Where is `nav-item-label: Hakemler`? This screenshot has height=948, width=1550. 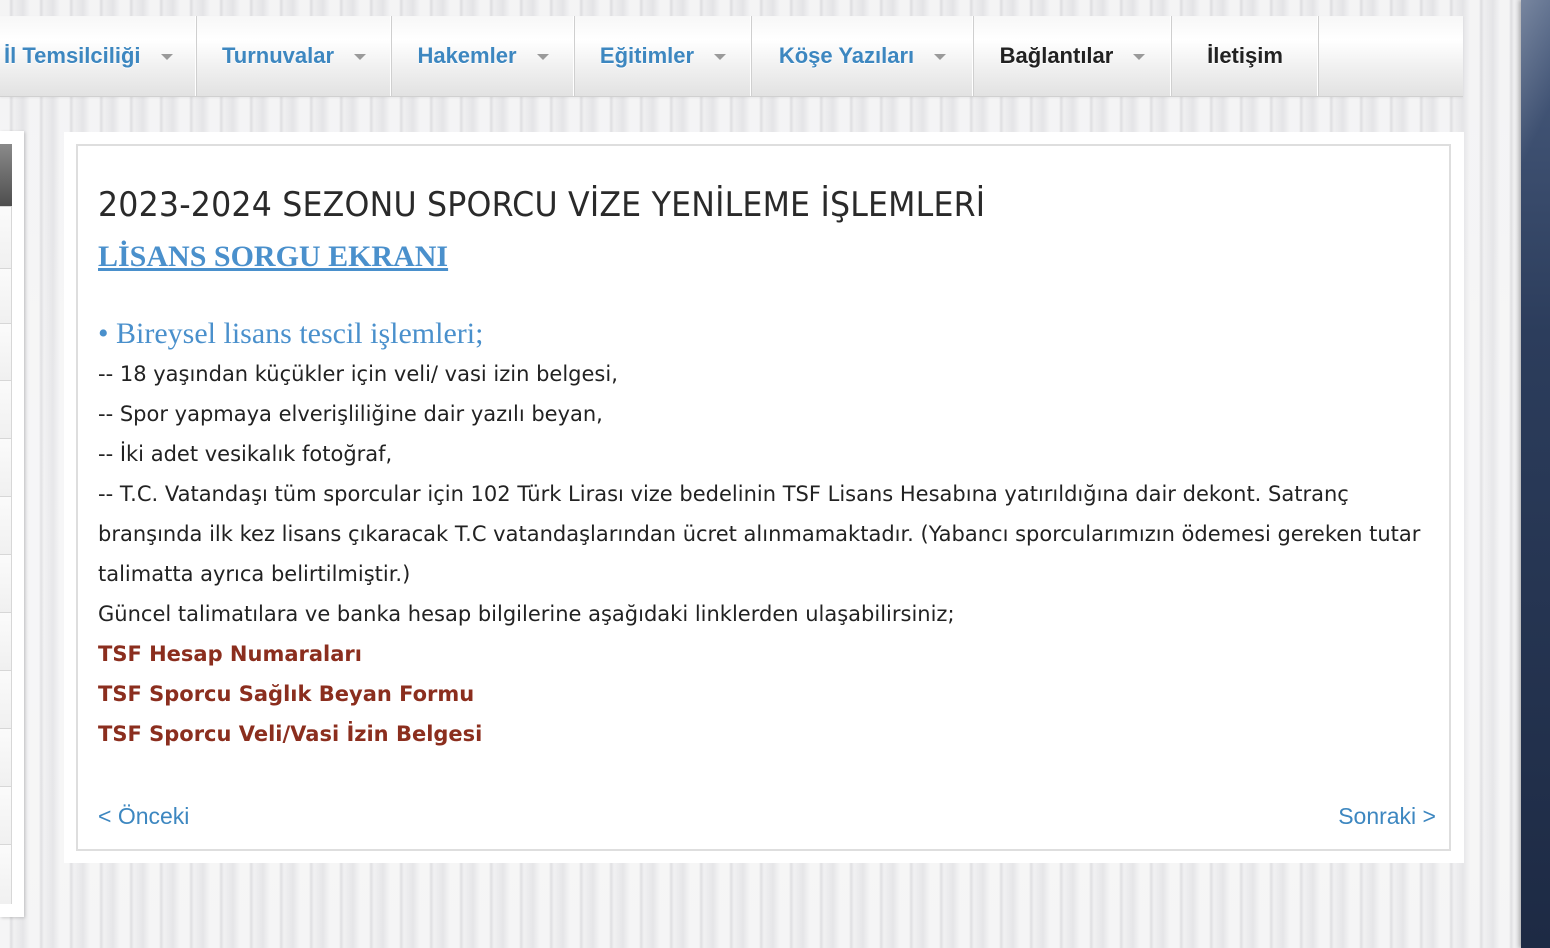
nav-item-label: Hakemler is located at coordinates (467, 55).